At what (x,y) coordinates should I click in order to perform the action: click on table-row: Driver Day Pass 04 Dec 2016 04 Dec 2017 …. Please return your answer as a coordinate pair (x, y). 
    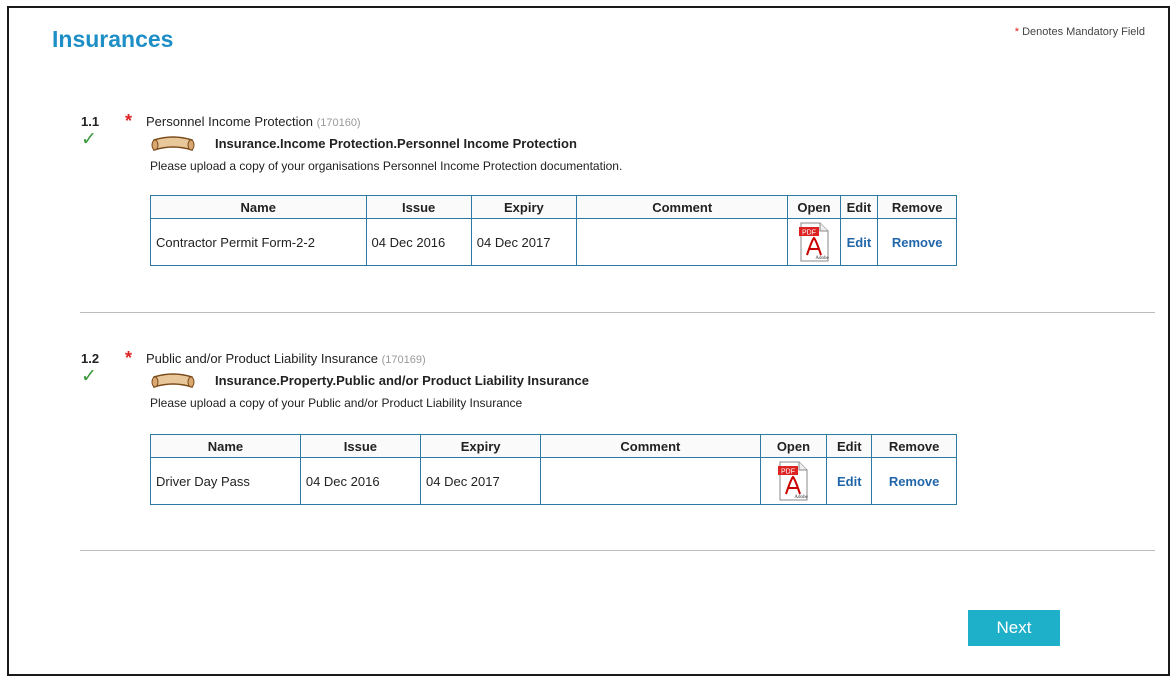
    Looking at the image, I should click on (553, 481).